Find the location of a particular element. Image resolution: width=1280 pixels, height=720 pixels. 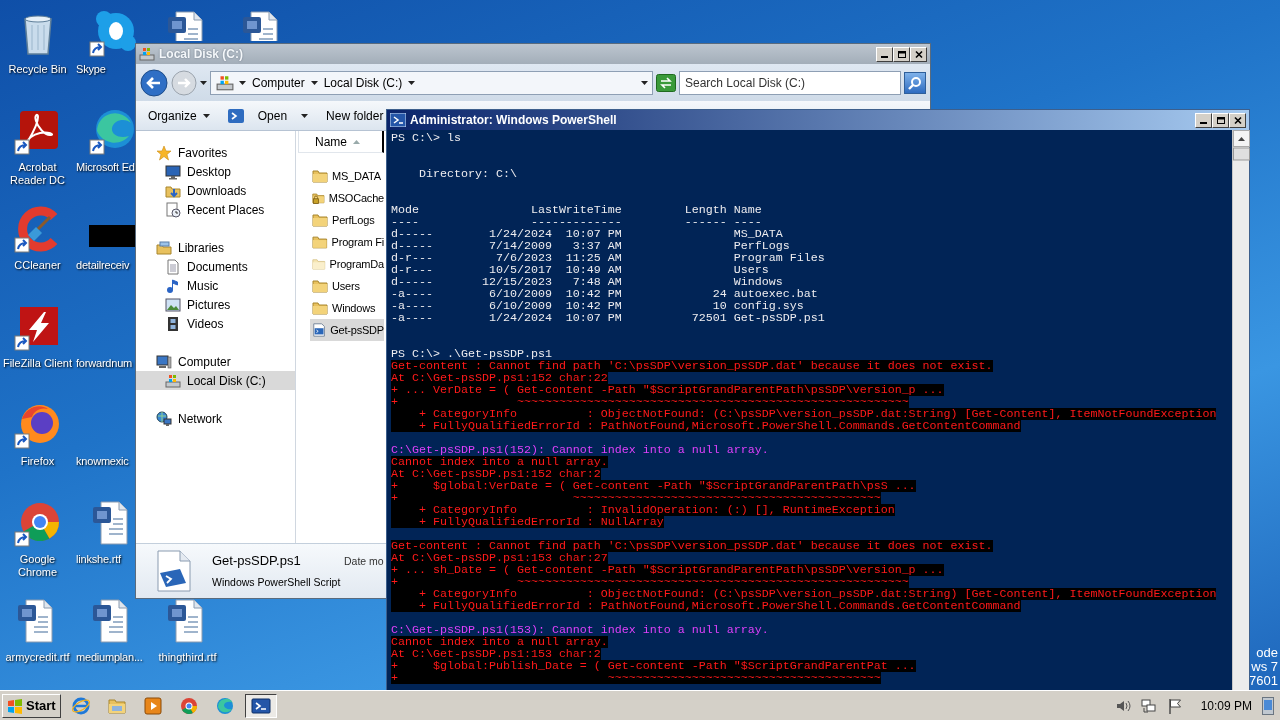

nav-item: Videos is located at coordinates (215, 323).